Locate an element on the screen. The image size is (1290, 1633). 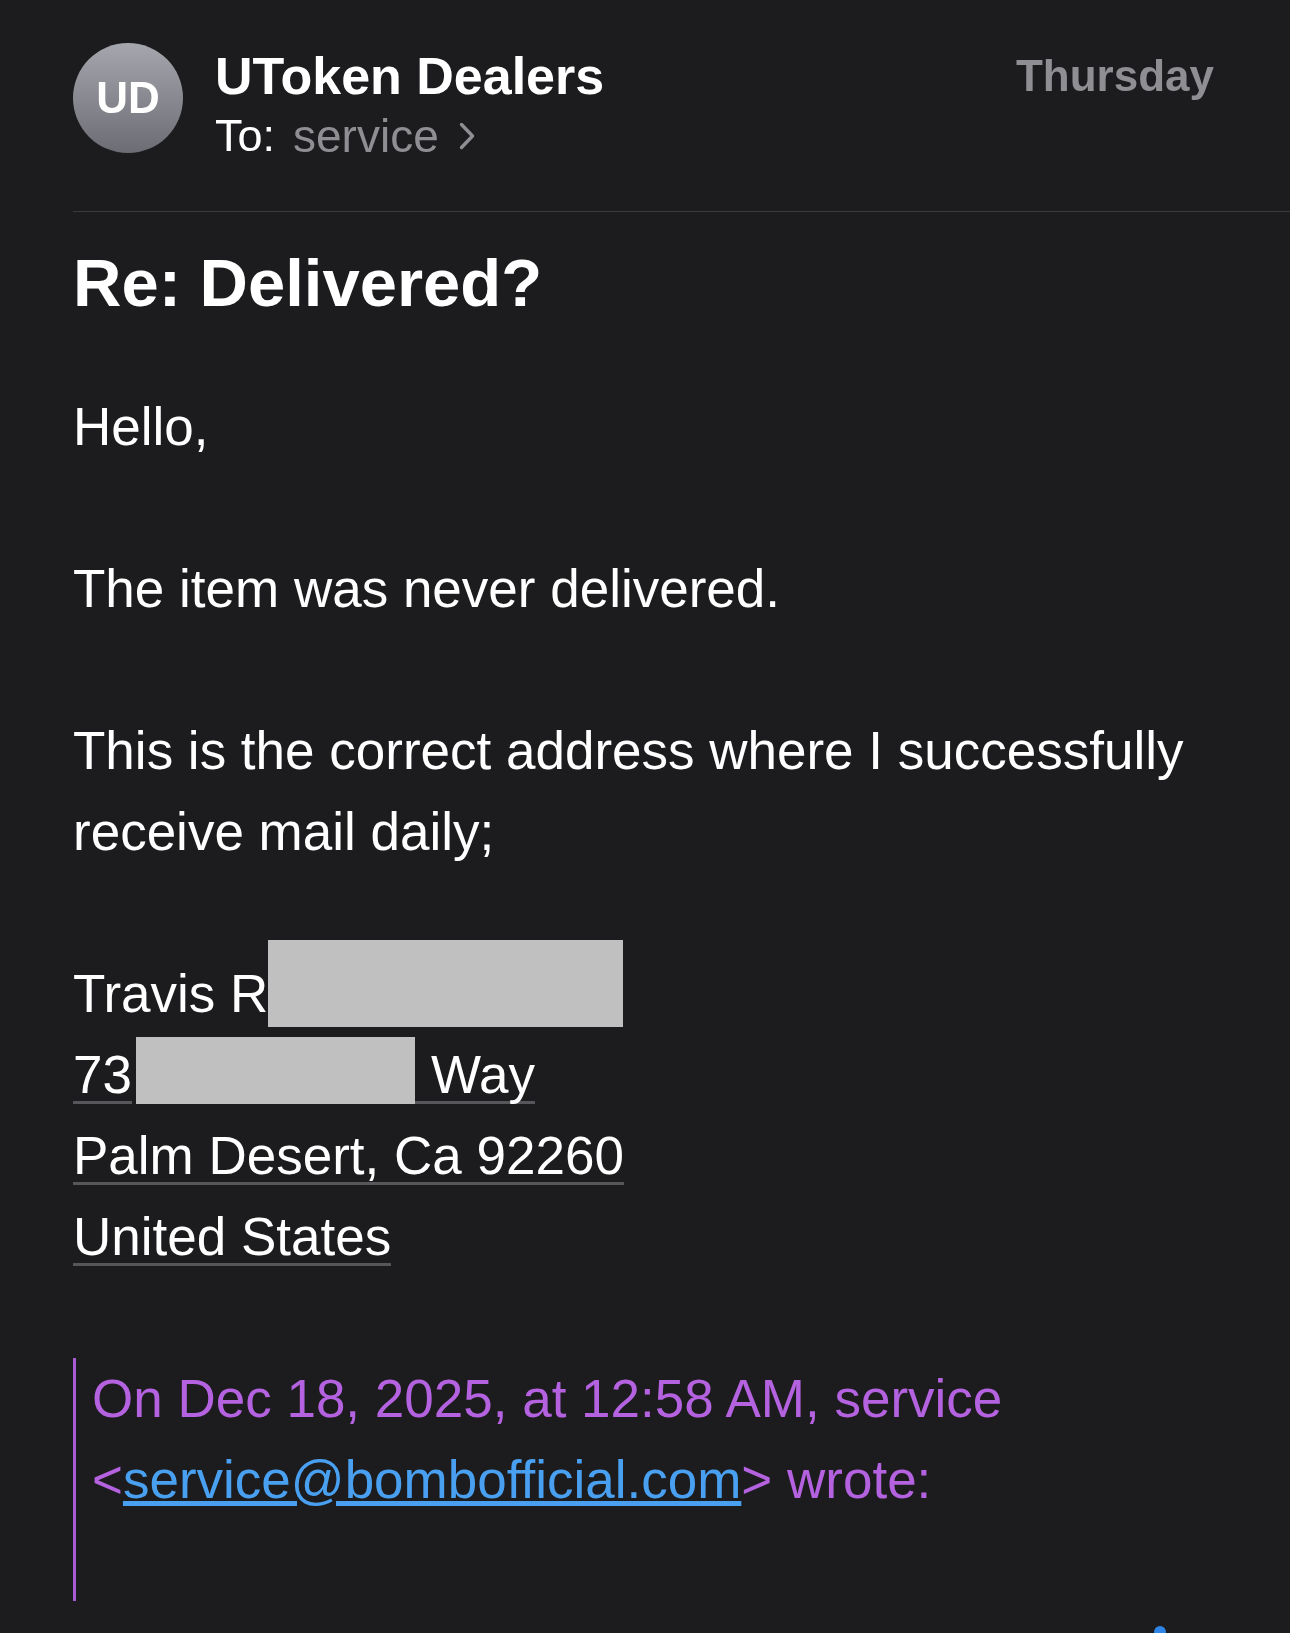
address-text: Travis R is located at coordinates (171, 993).